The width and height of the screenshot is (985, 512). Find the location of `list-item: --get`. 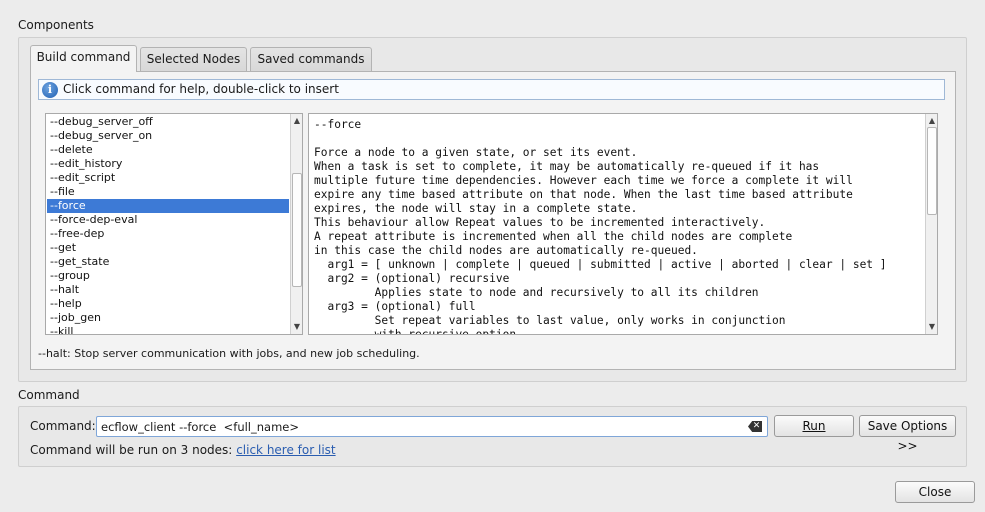

list-item: --get is located at coordinates (168, 248).